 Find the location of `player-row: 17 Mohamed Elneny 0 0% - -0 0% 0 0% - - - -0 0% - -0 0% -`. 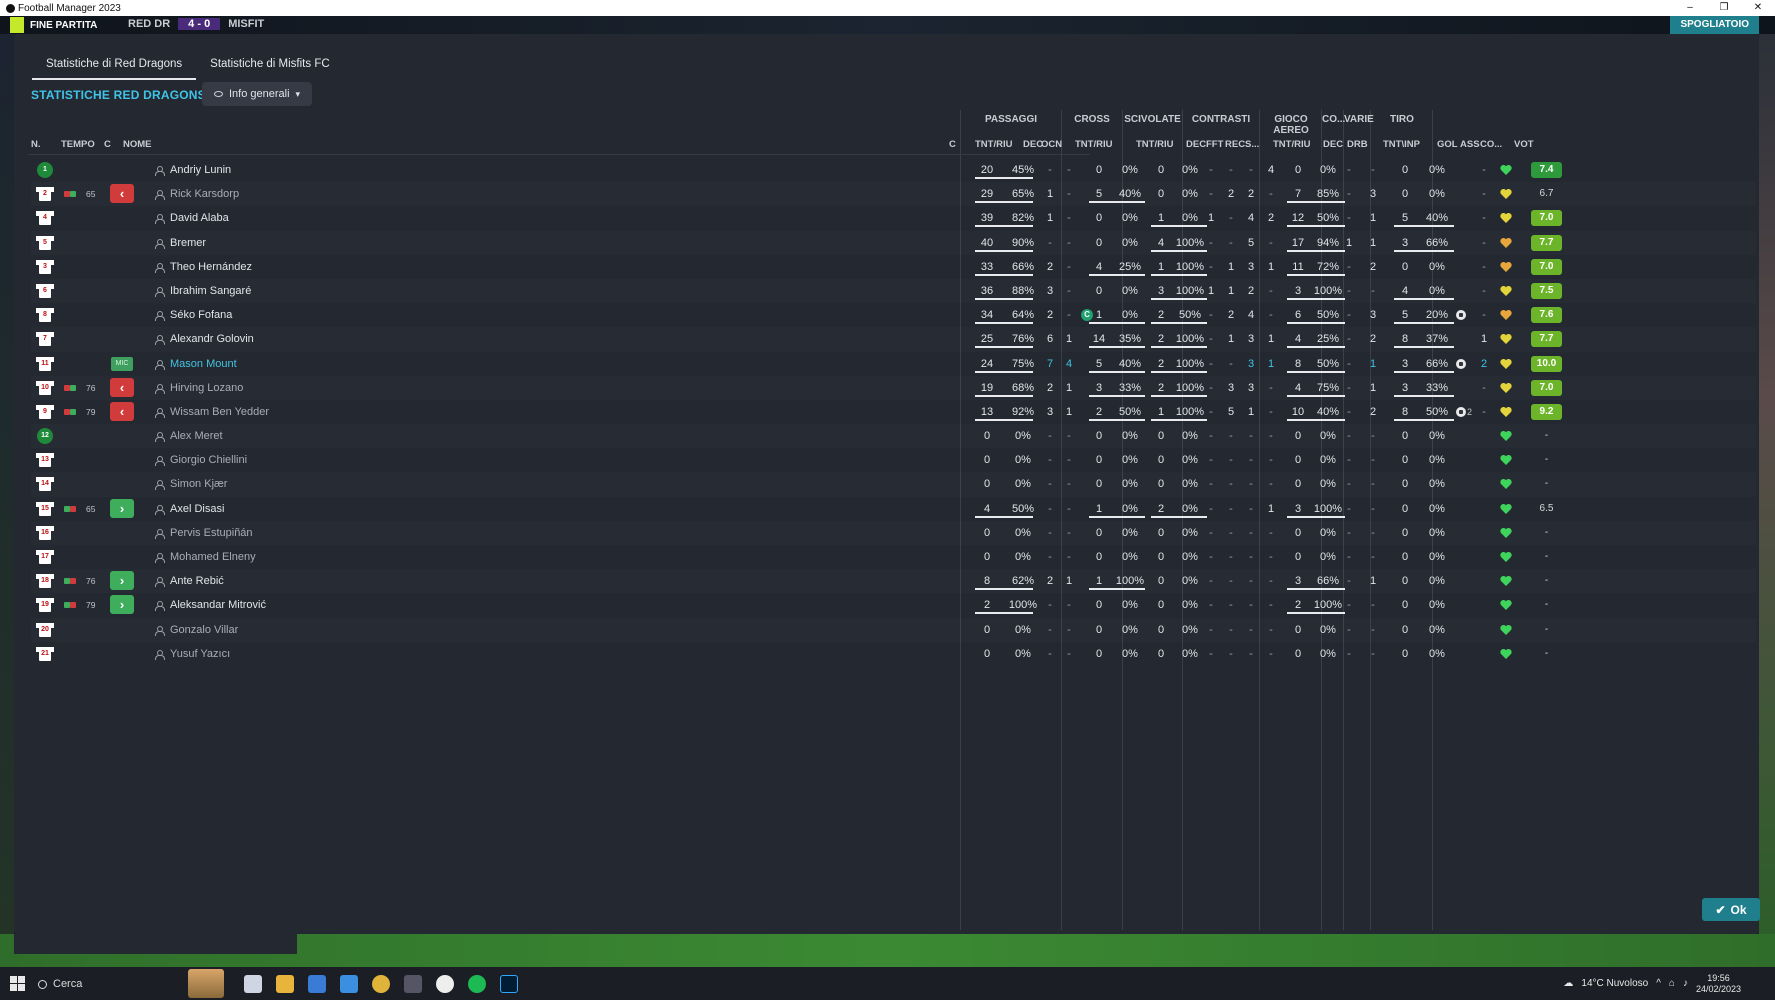

player-row: 17 Mohamed Elneny 0 0% - -0 0% 0 0% - - - -0 0% - -0 0% - is located at coordinates (893, 557).